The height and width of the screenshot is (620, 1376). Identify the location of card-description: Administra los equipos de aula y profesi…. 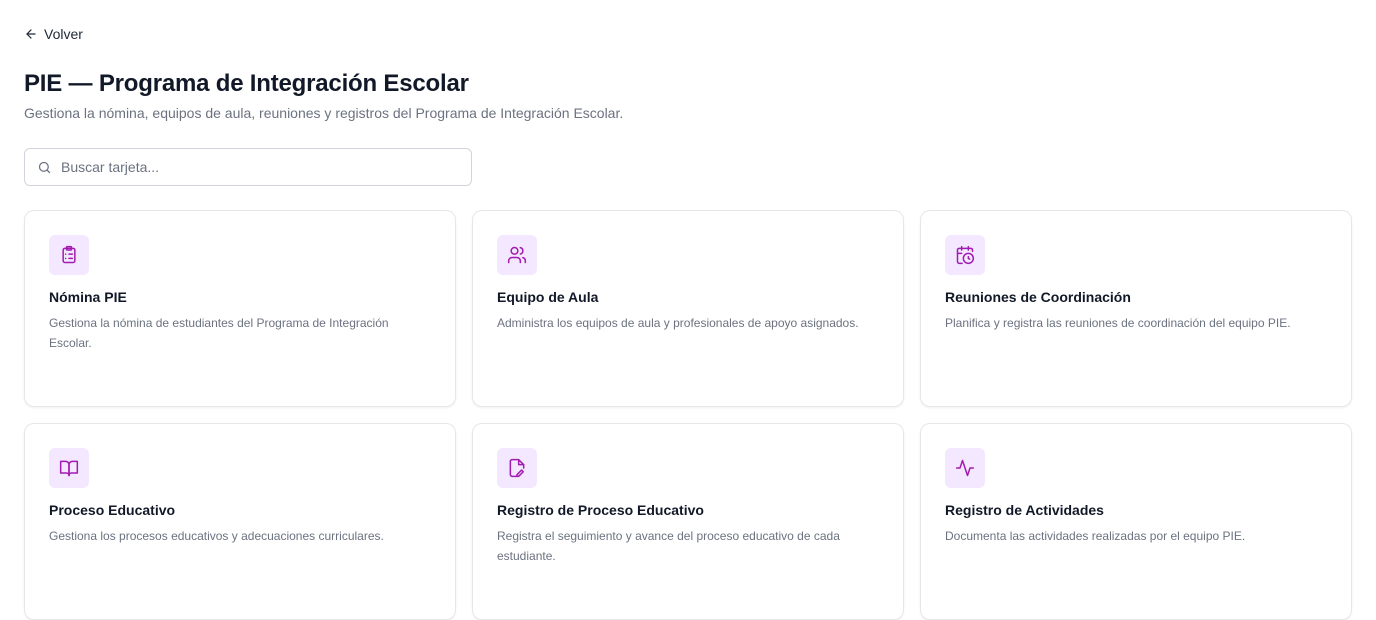
(678, 323).